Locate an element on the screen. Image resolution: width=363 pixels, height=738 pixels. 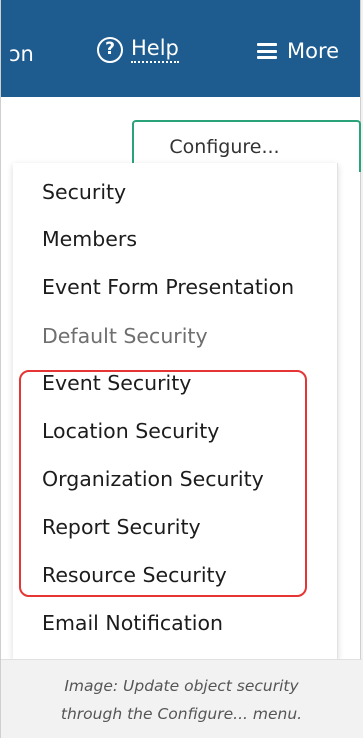
truncated-nav-item: ɔn is located at coordinates (21, 54).